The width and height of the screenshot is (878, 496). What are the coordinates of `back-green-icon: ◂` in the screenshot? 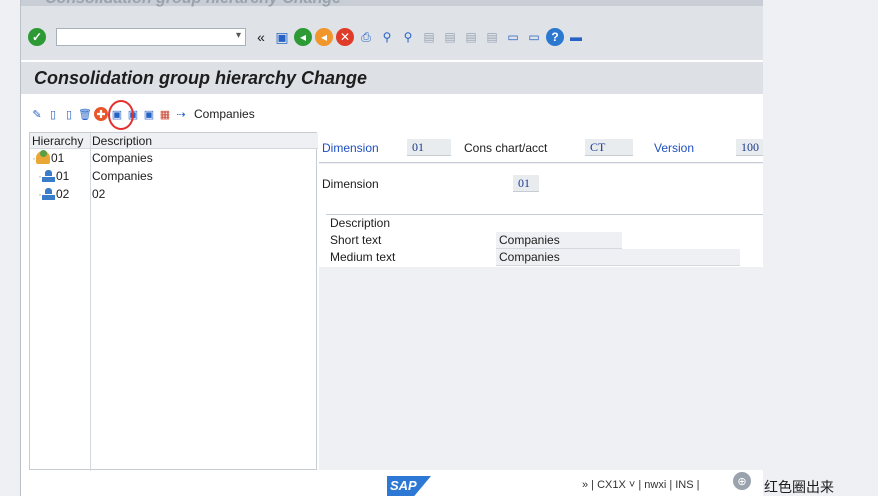 It's located at (303, 37).